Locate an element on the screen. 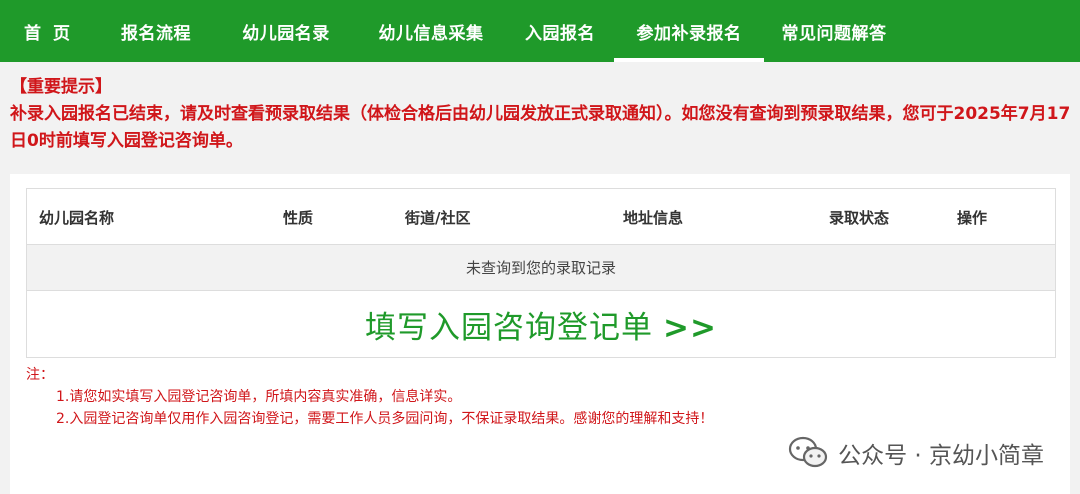 The height and width of the screenshot is (494, 1080). nav-item-supplementary-enrollment: 参加补录报名 is located at coordinates (689, 31).